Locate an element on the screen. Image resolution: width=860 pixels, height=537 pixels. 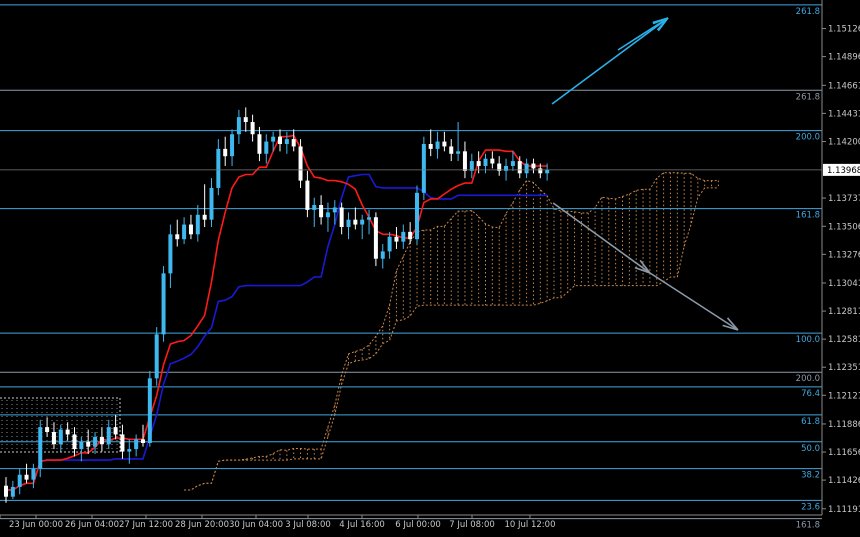
x-tick-label: 23 Jun 00:00 is located at coordinates (36, 525).